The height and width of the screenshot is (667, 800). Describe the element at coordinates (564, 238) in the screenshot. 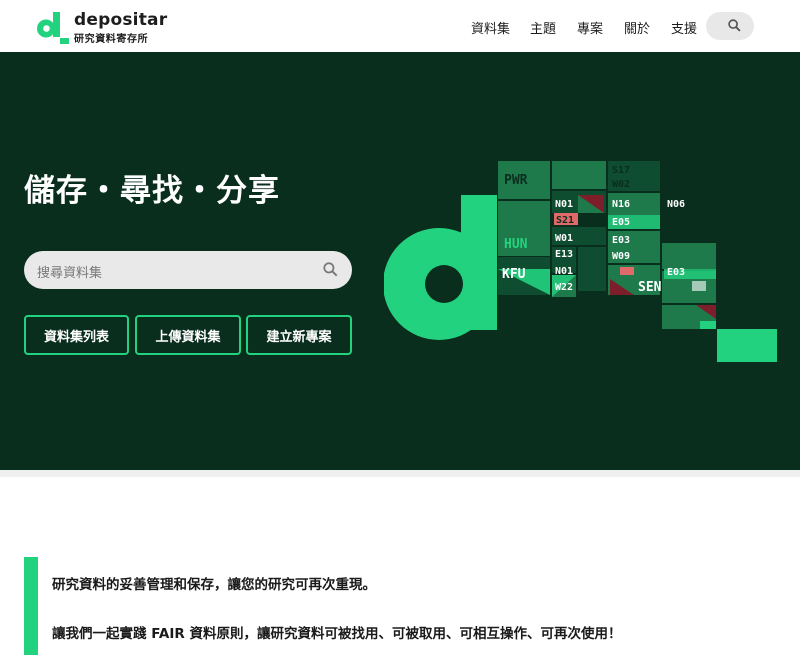

I see `map-label: W01` at that location.